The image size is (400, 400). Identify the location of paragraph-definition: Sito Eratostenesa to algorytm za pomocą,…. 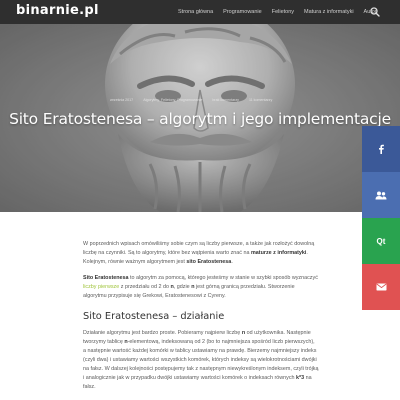
(200, 287).